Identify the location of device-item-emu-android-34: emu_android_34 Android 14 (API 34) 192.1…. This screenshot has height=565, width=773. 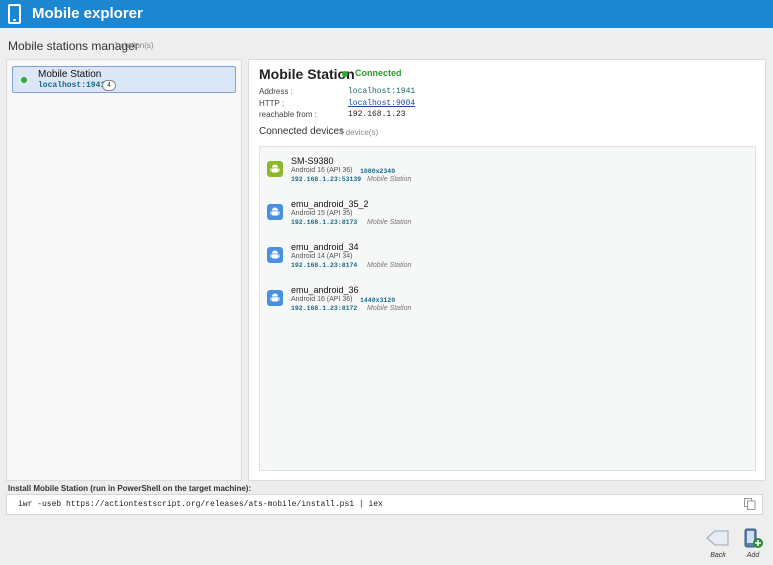
(507, 260).